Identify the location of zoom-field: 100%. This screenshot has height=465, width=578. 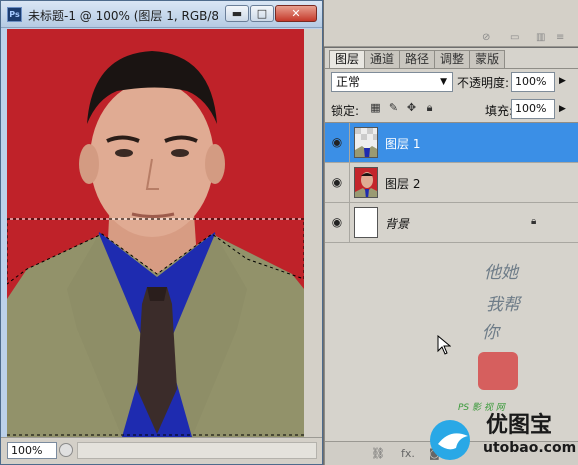
(32, 450).